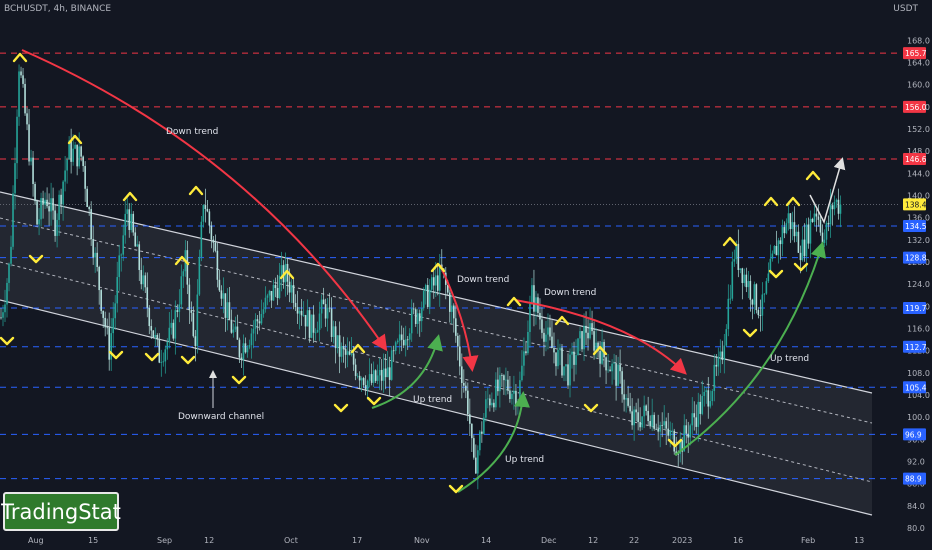 This screenshot has width=932, height=550. Describe the element at coordinates (916, 308) in the screenshot. I see `level-label: 119.7` at that location.